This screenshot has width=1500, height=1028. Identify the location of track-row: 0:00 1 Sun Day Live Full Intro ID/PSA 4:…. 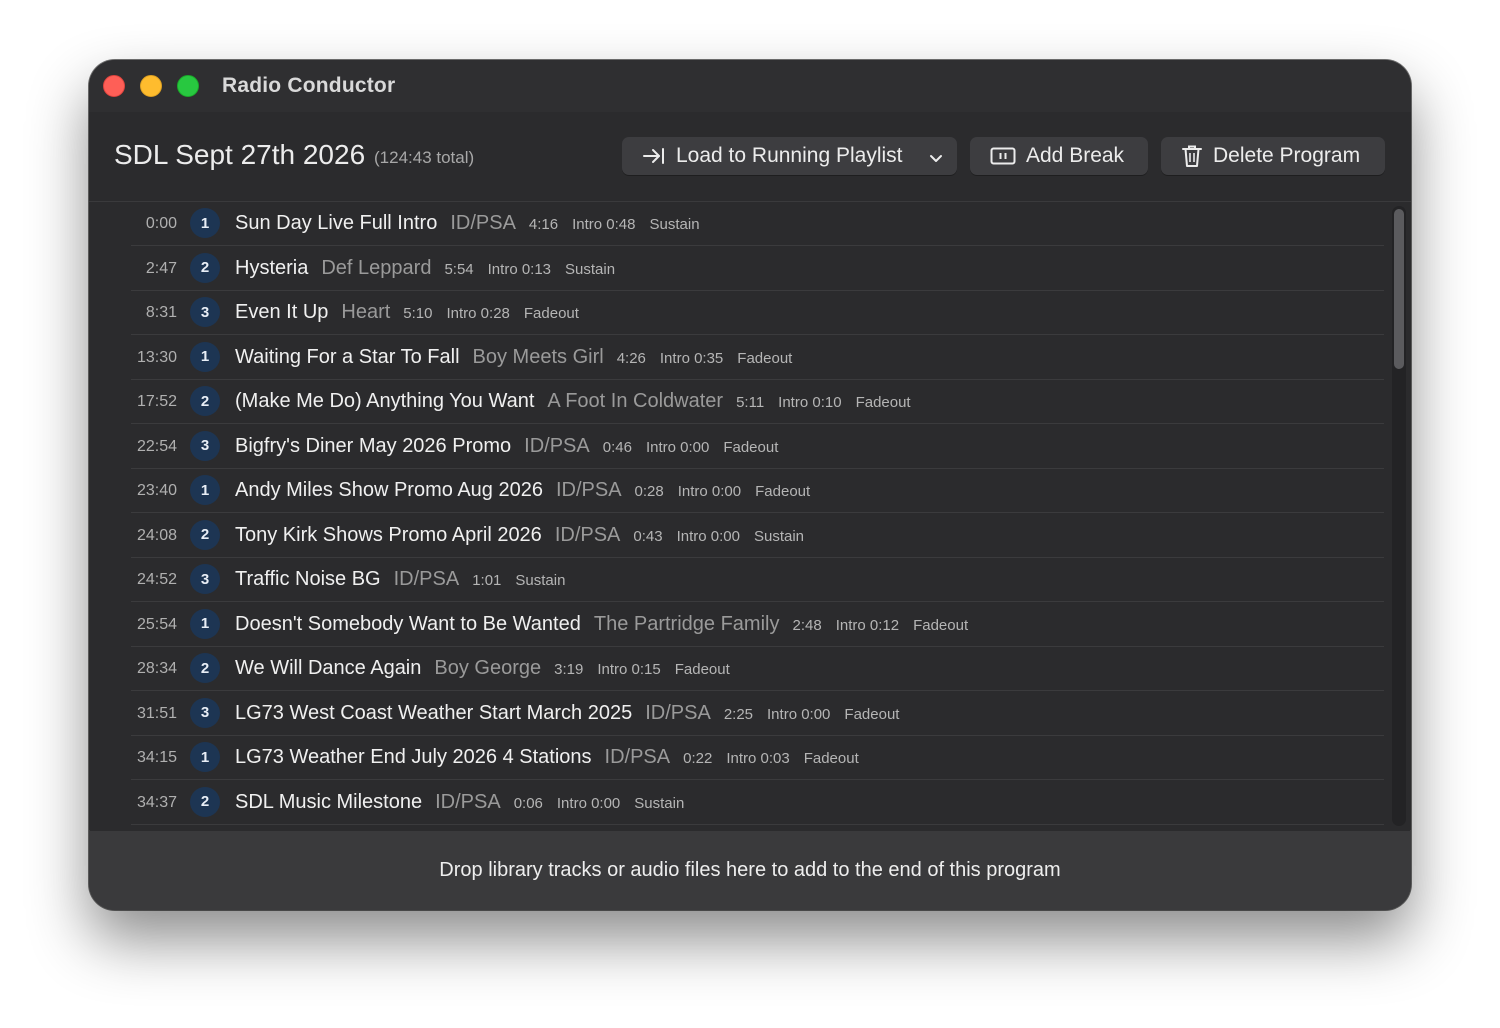
(757, 224).